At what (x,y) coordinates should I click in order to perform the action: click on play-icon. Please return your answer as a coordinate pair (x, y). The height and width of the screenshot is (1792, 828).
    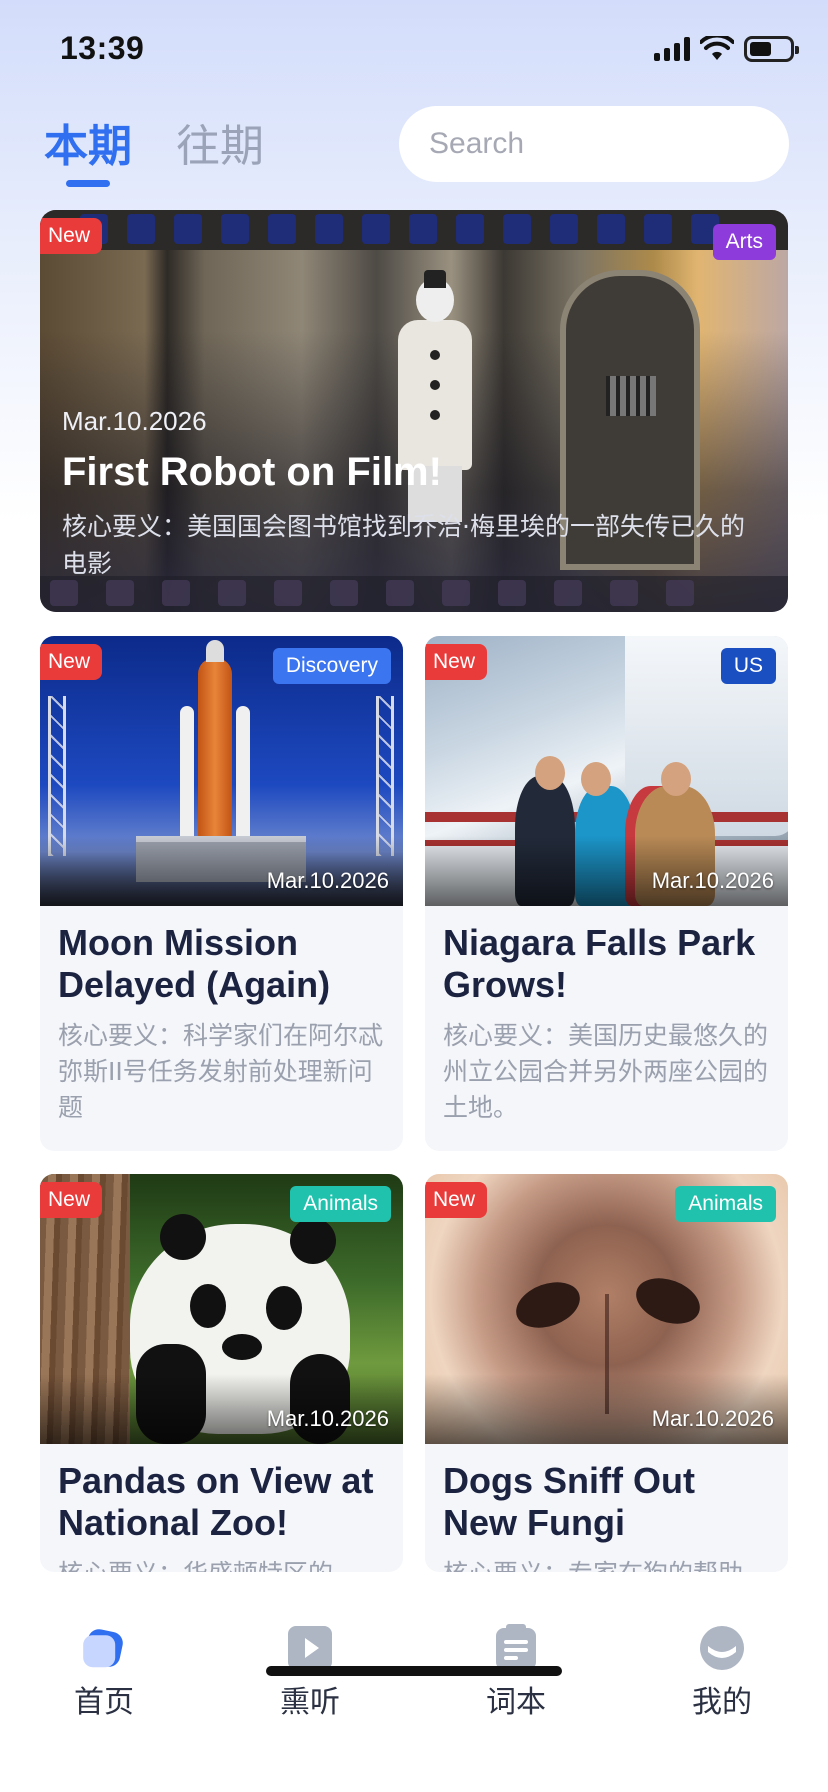
    Looking at the image, I should click on (310, 1648).